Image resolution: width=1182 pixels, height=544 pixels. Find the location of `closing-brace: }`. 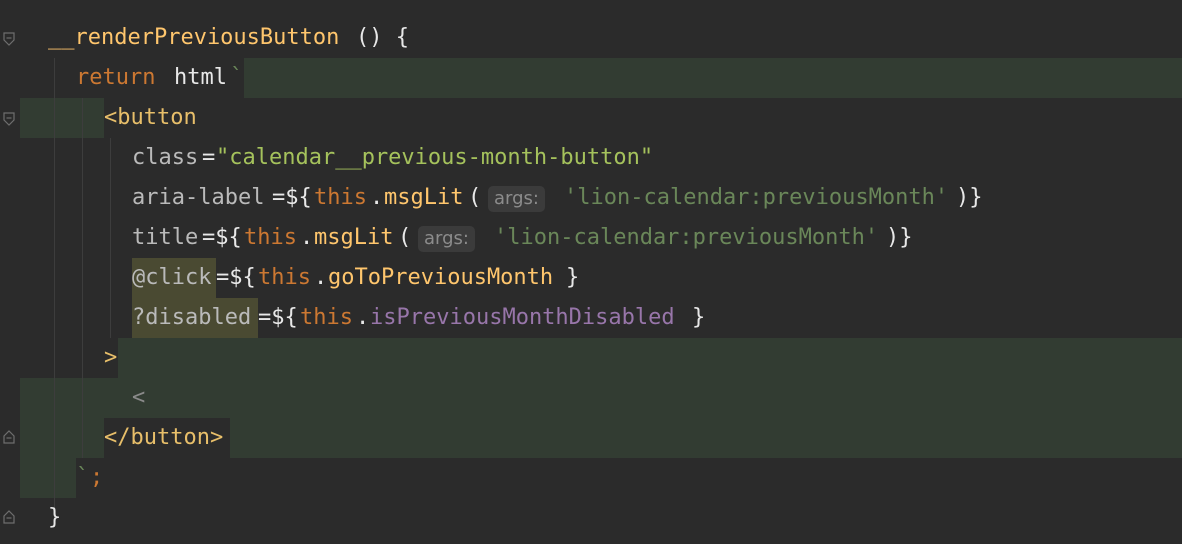

closing-brace: } is located at coordinates (55, 517).